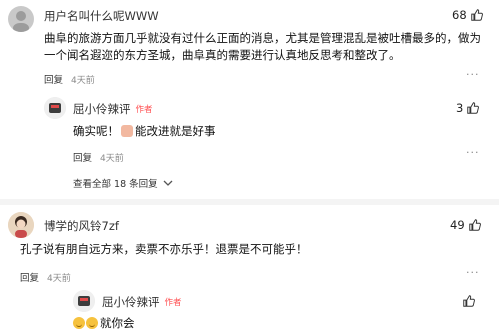 This screenshot has height=334, width=499. What do you see at coordinates (457, 225) in the screenshot?
I see `like-count: 49` at bounding box center [457, 225].